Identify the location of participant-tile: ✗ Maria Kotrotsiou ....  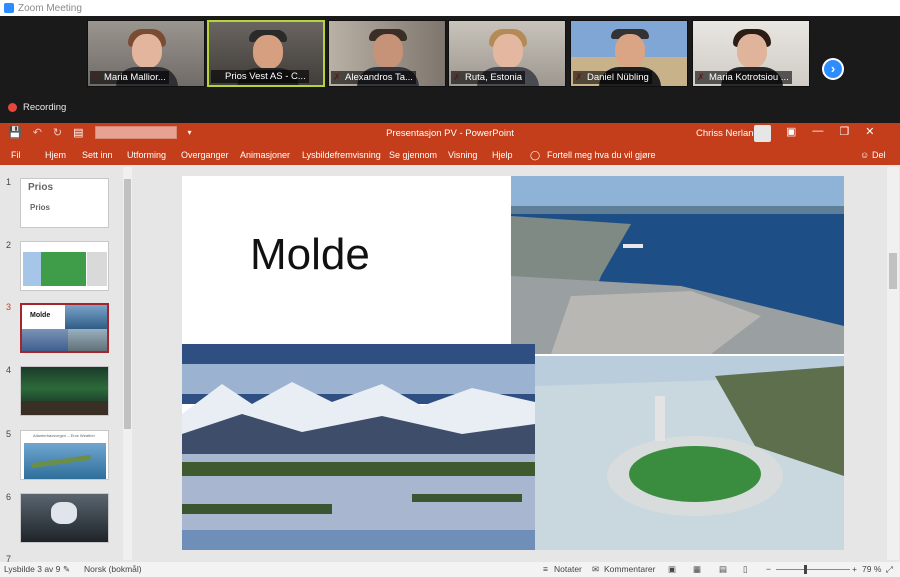
(751, 53).